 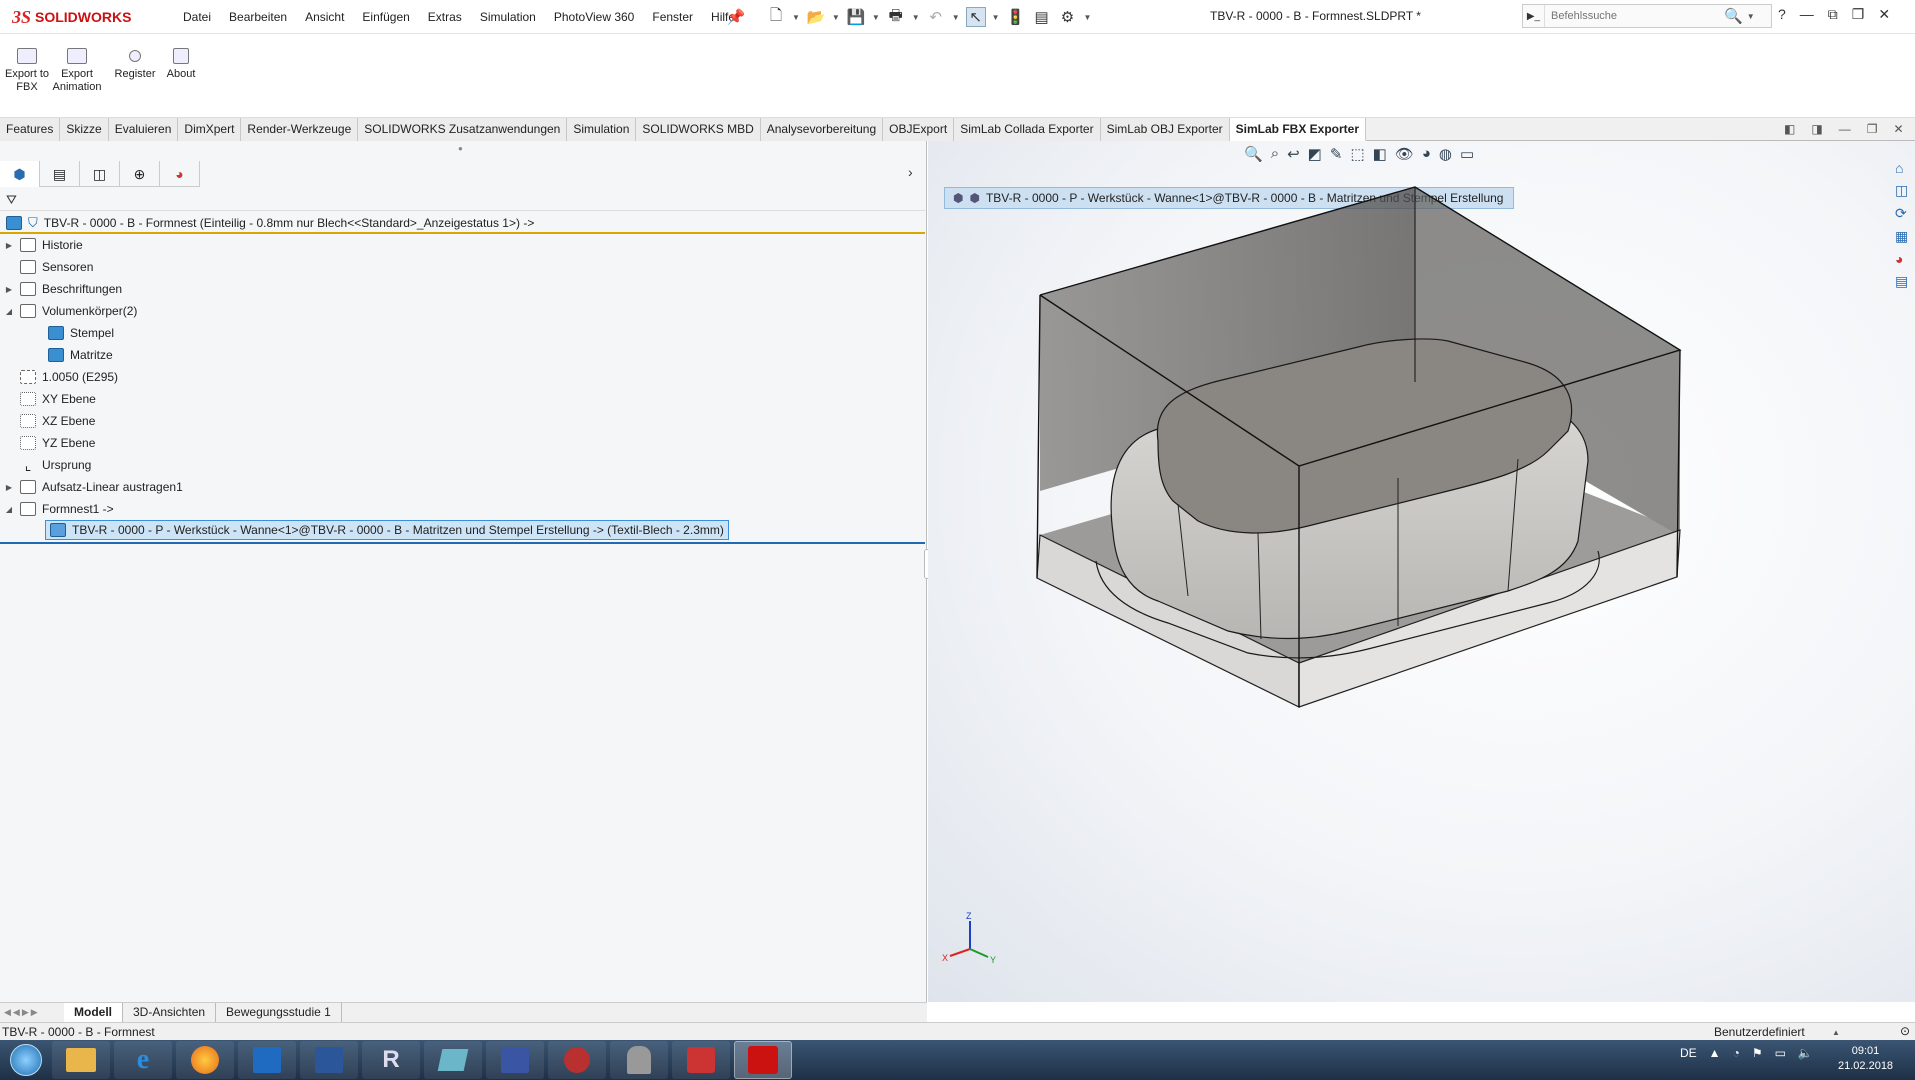 I want to click on menu-ansicht: Ansicht, so click(x=324, y=17).